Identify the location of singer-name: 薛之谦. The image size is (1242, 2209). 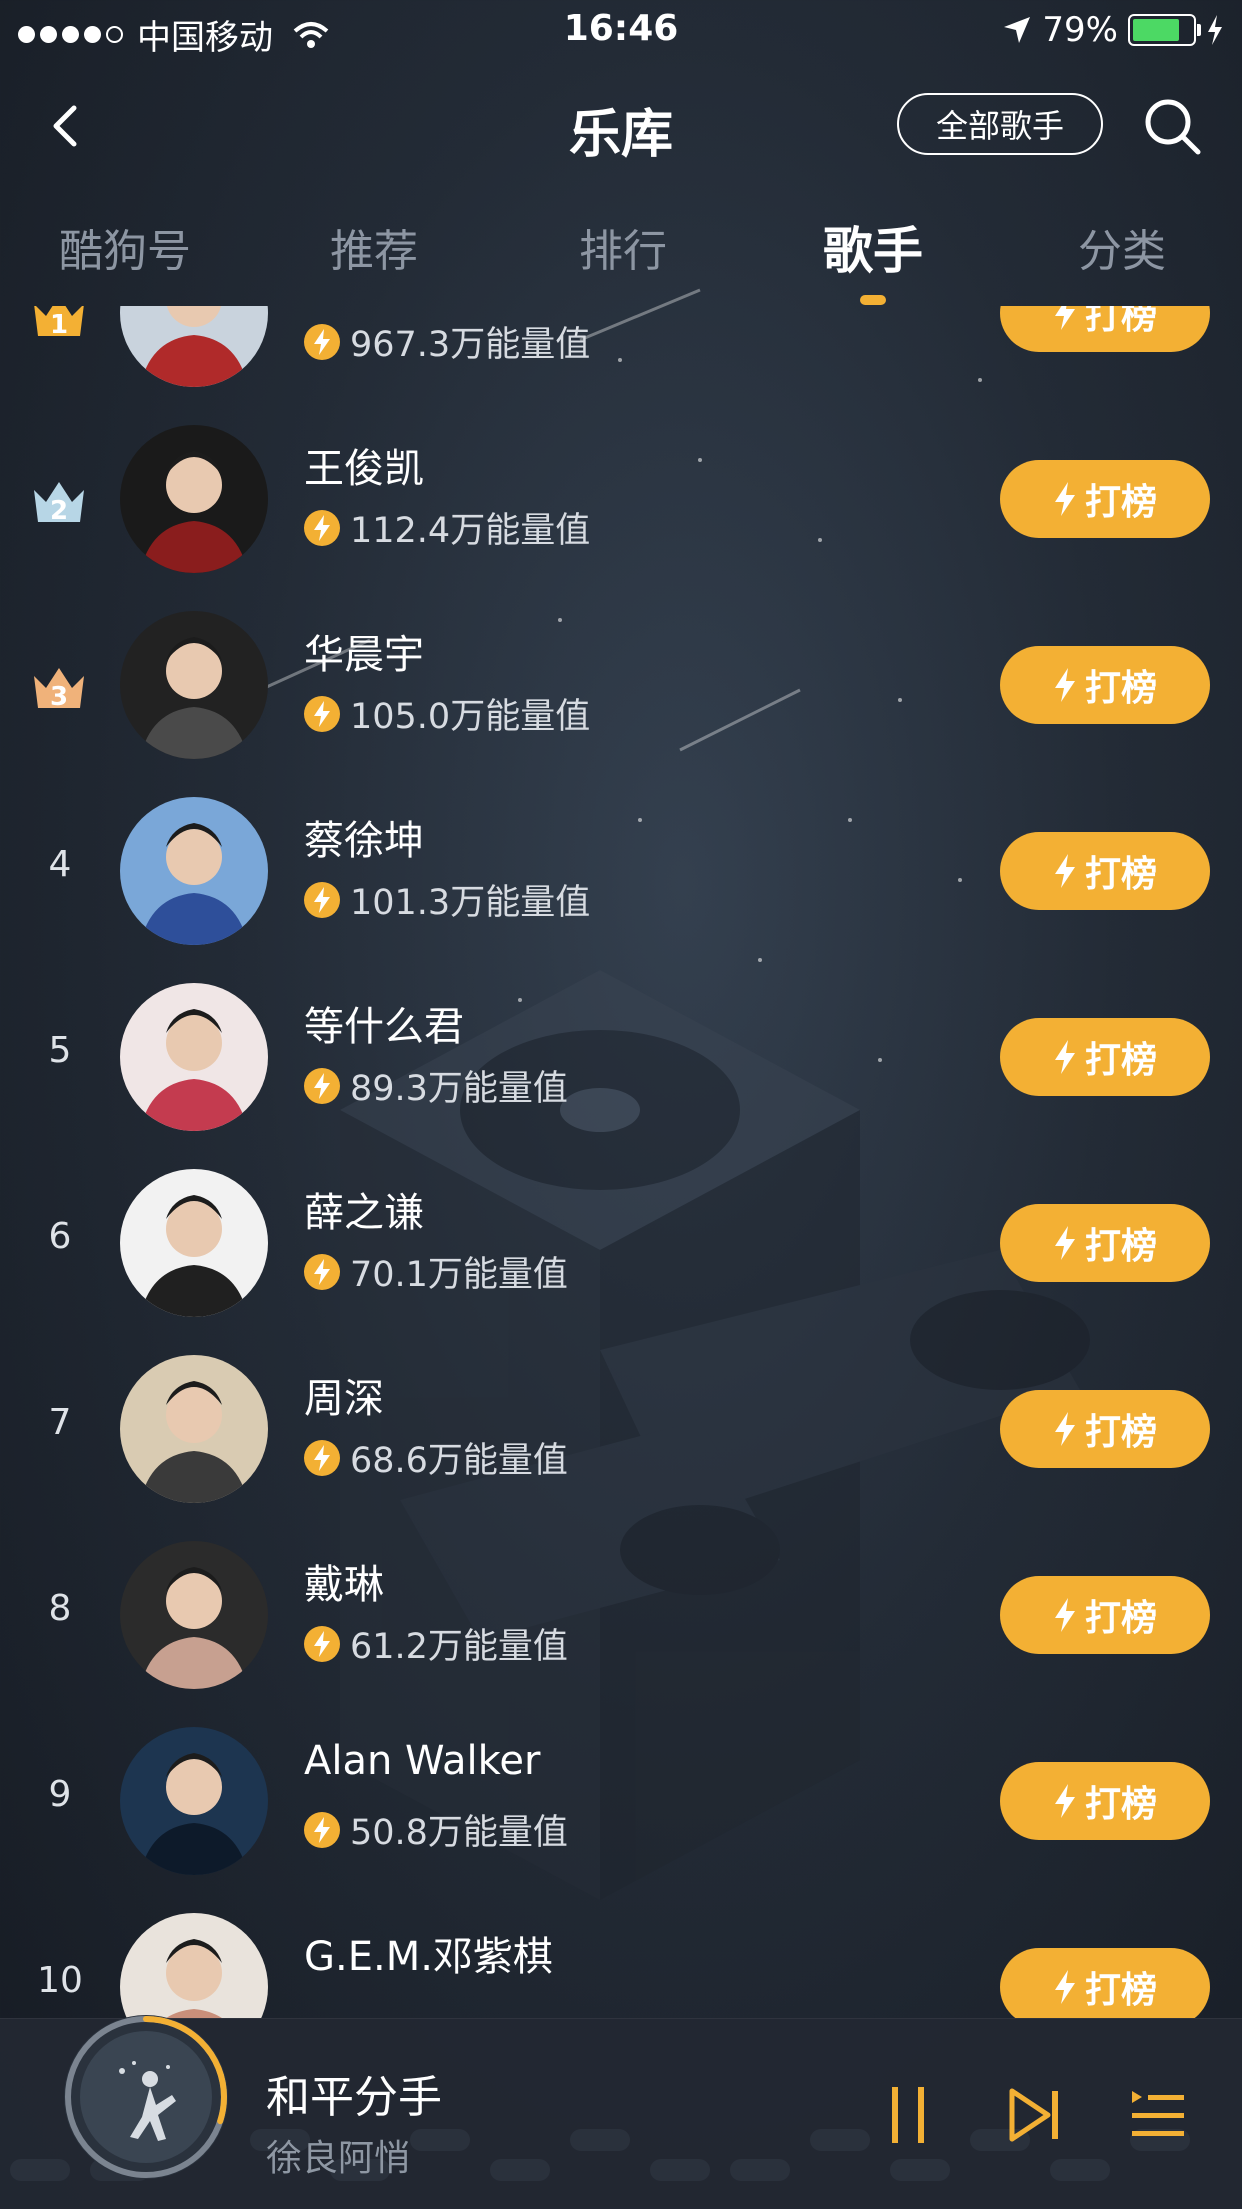
(364, 1209).